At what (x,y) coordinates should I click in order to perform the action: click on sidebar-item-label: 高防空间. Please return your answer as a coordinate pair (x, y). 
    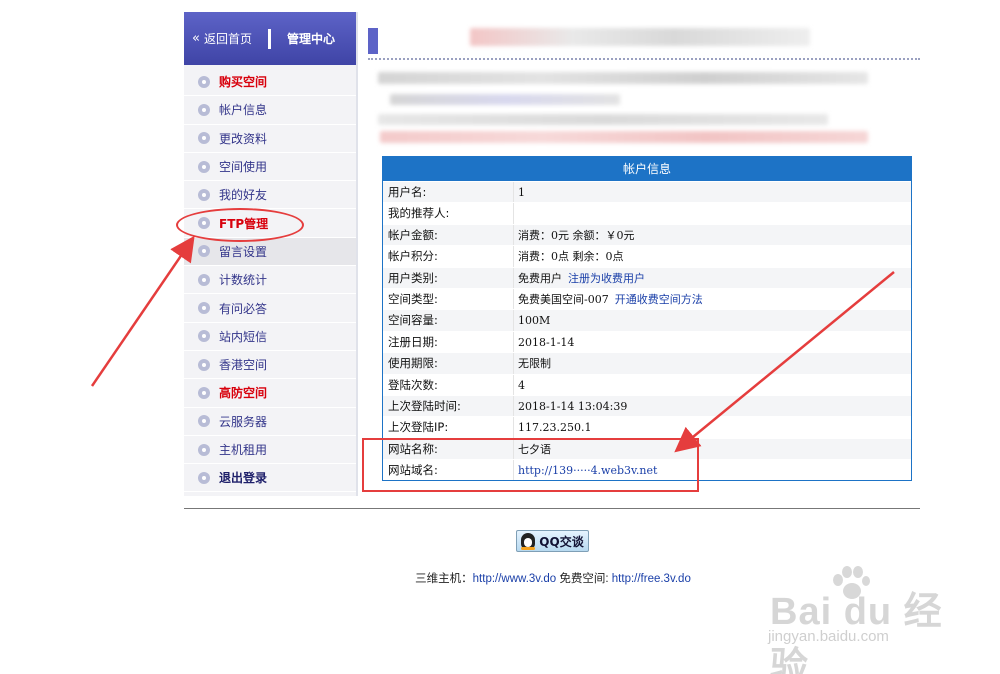
    Looking at the image, I should click on (243, 393).